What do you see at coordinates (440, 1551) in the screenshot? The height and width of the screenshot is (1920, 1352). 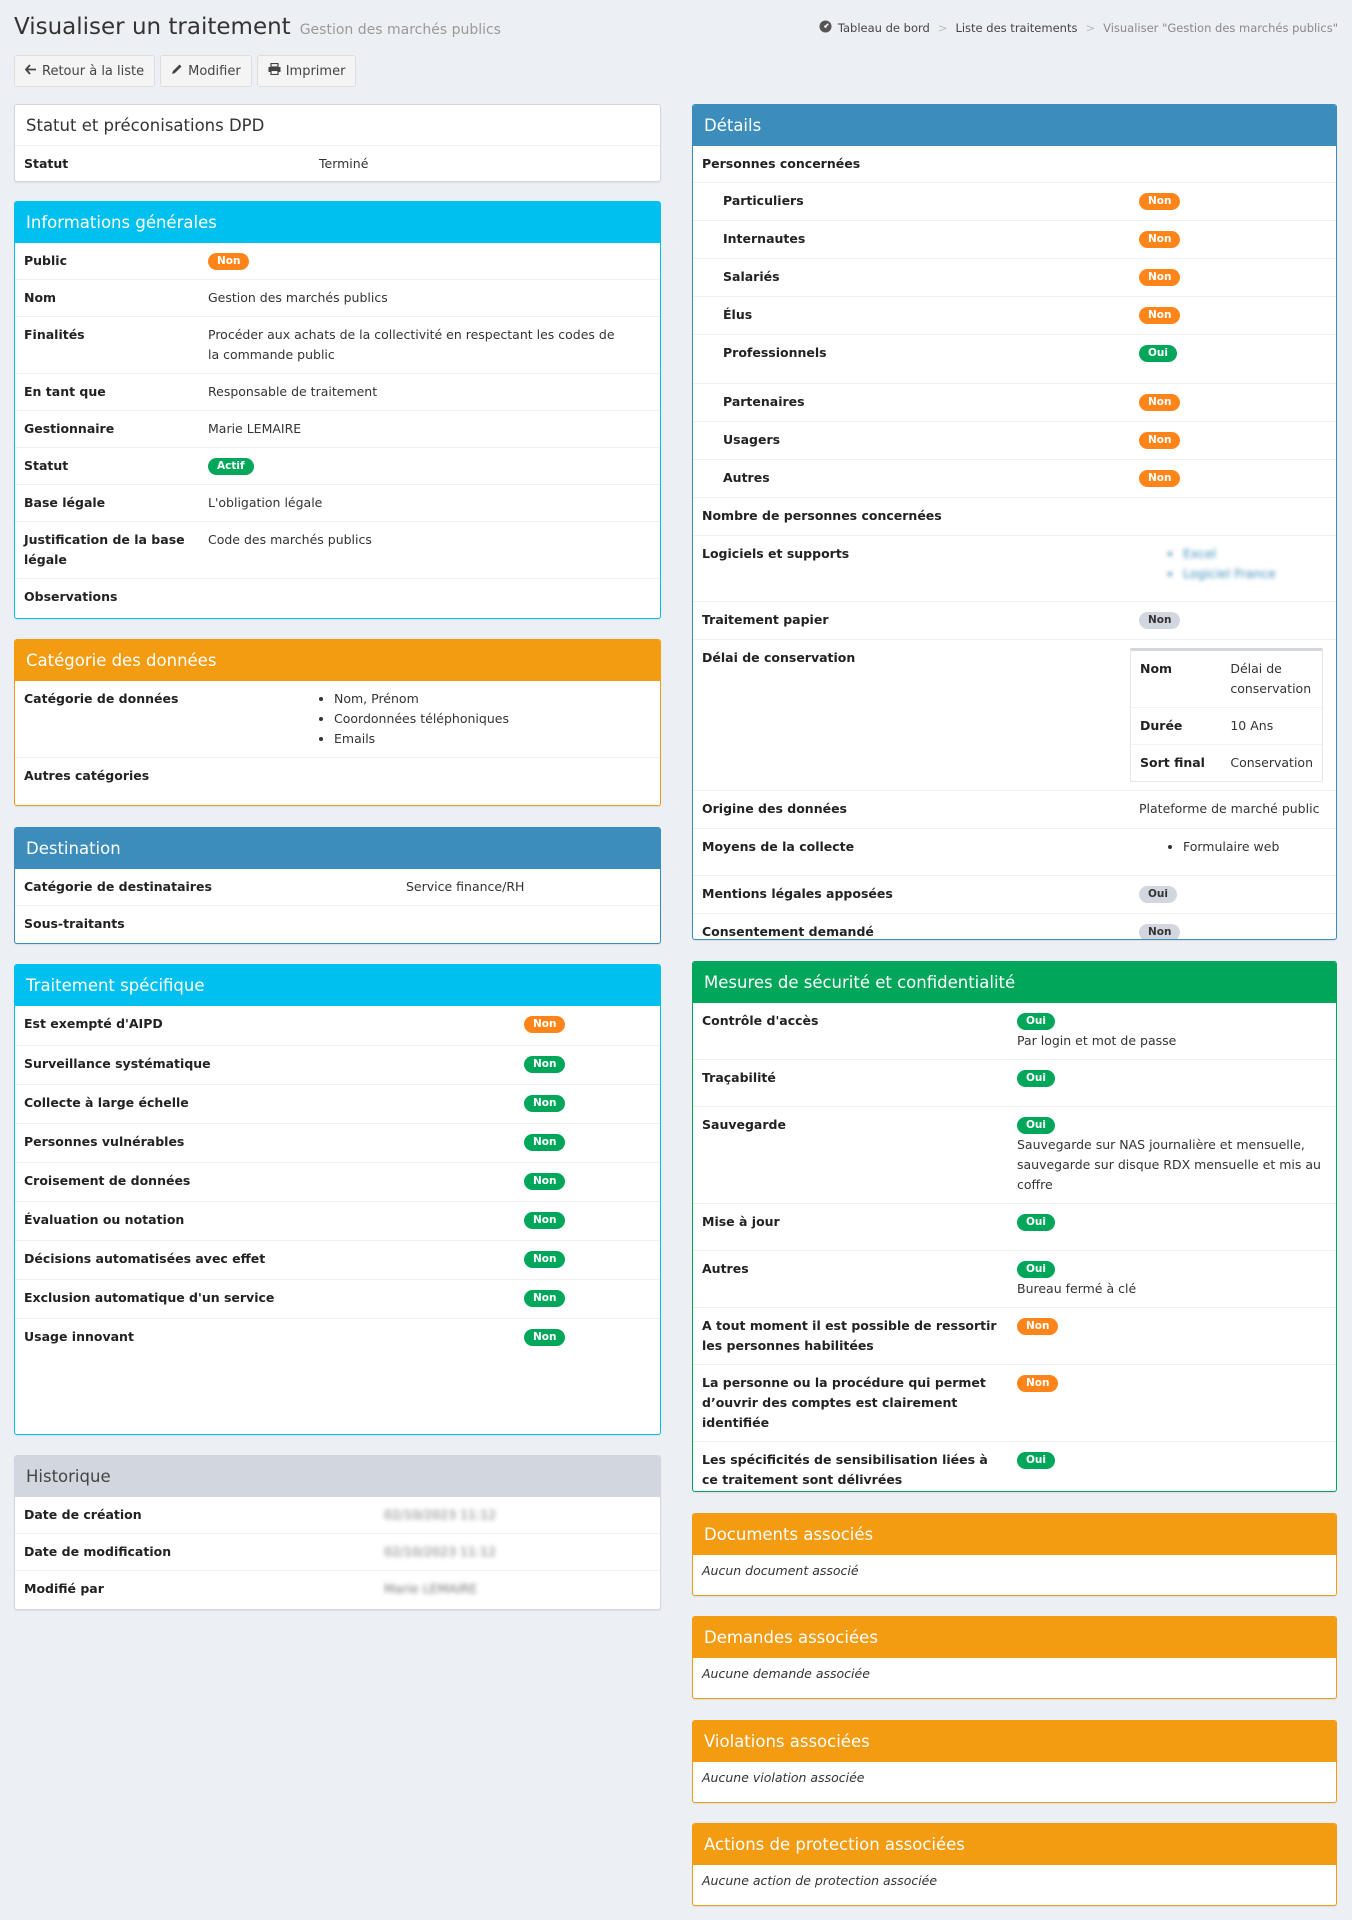 I see `modified-value: 02/10/2023 11:12` at bounding box center [440, 1551].